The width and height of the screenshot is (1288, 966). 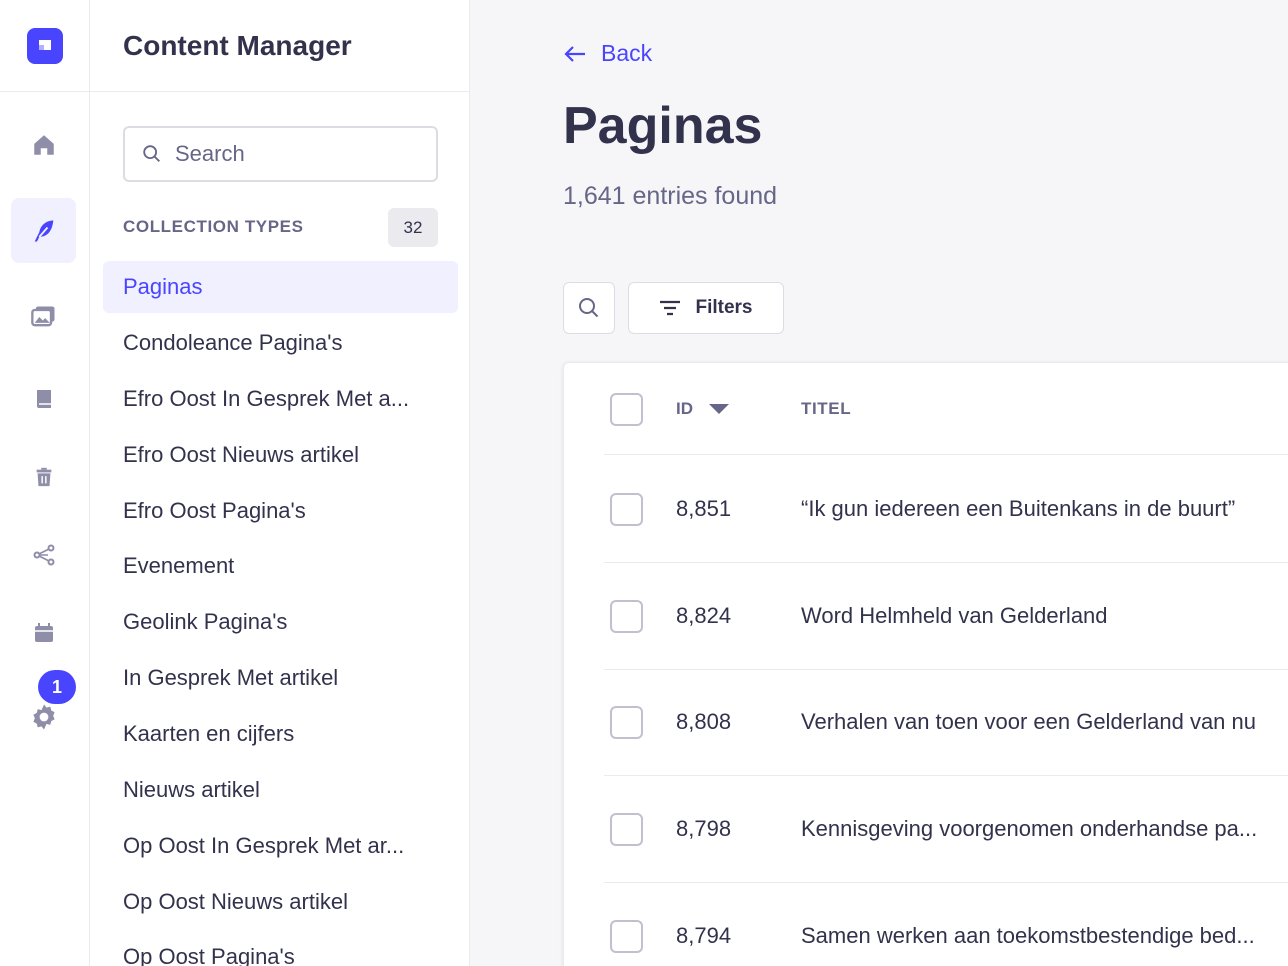 What do you see at coordinates (43, 230) in the screenshot?
I see `feather-icon` at bounding box center [43, 230].